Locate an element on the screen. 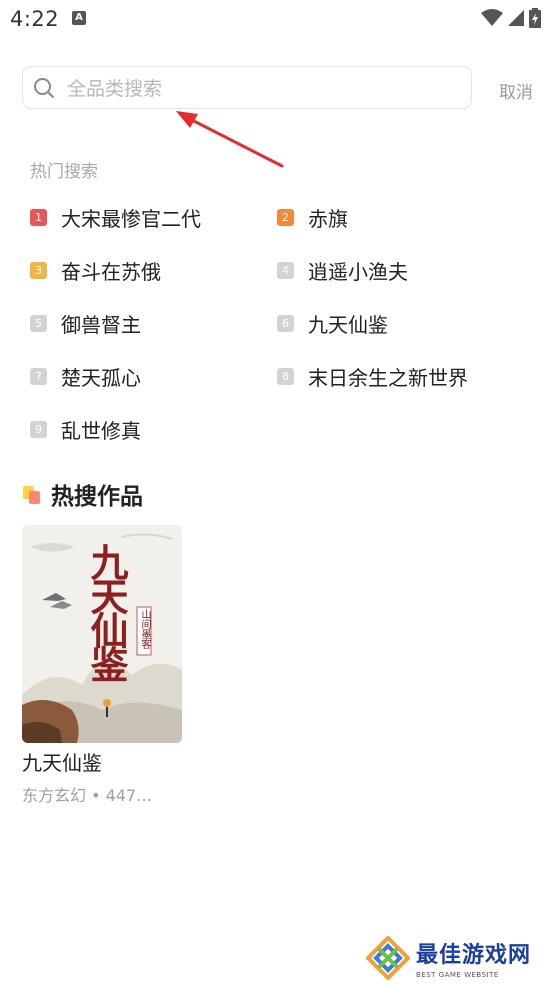 Image resolution: width=553 pixels, height=984 pixels. book-title: 九天仙鉴 is located at coordinates (62, 763).